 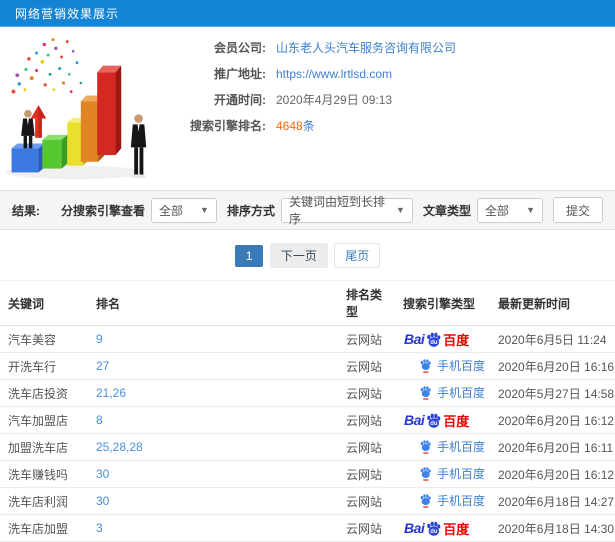 I want to click on sort-select-value: 关键词由短到长排序, so click(x=336, y=210).